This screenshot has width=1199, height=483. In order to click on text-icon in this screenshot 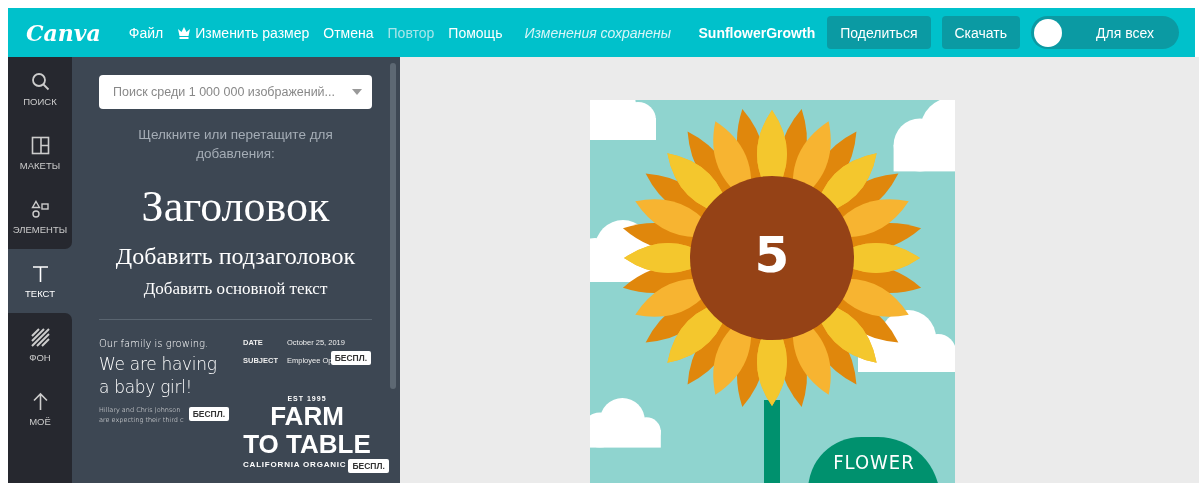, I will do `click(40, 273)`.